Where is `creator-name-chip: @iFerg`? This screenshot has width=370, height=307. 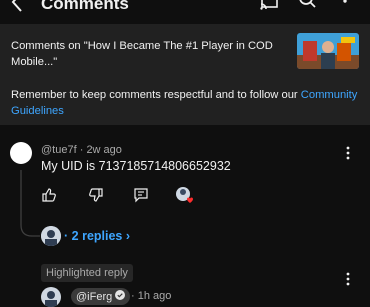 creator-name-chip: @iFerg is located at coordinates (101, 296).